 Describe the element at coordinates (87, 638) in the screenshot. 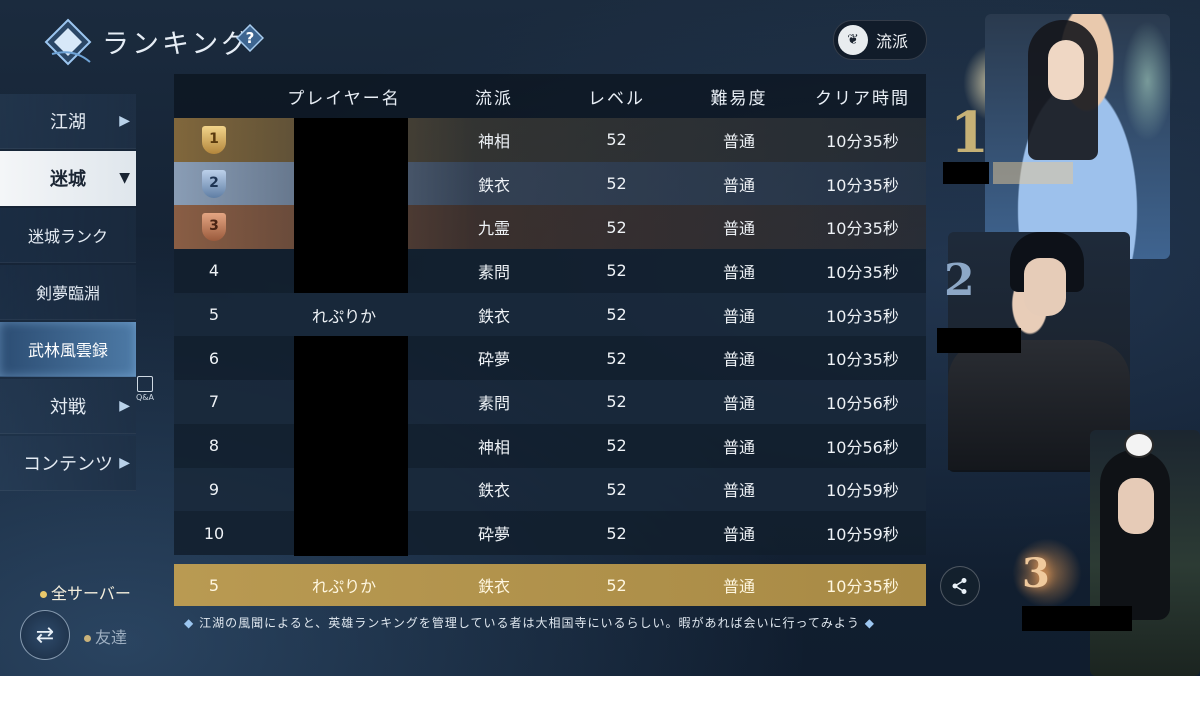

I see `dot-icon` at that location.